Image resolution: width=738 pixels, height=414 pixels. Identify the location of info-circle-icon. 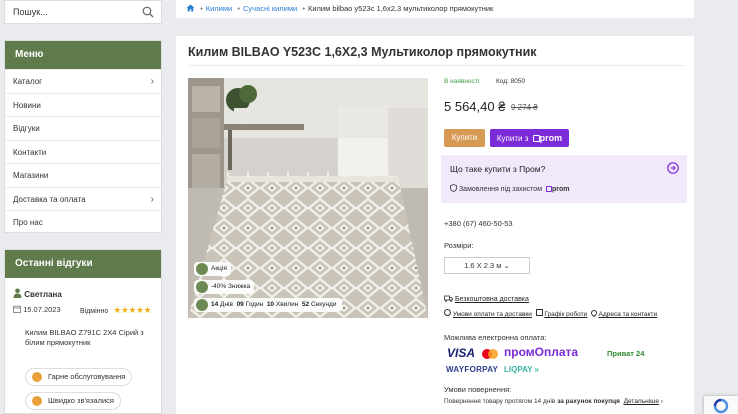
(447, 312).